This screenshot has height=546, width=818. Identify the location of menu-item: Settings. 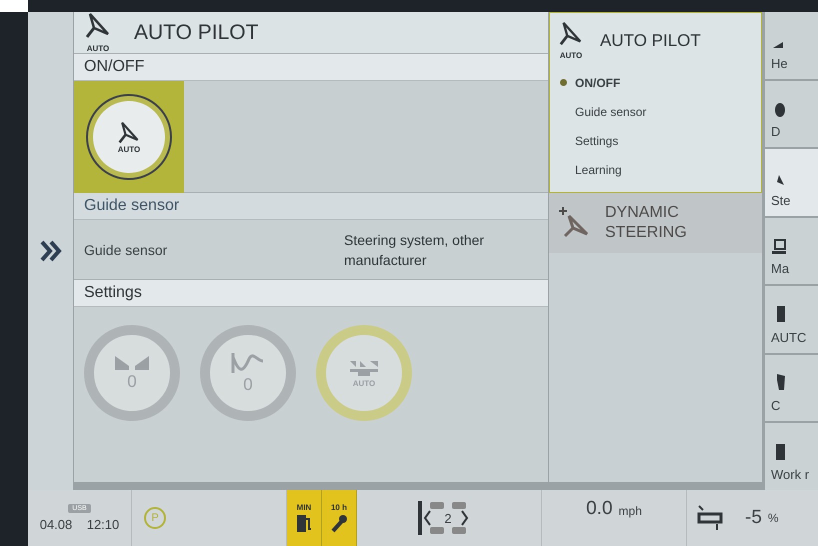
(596, 141).